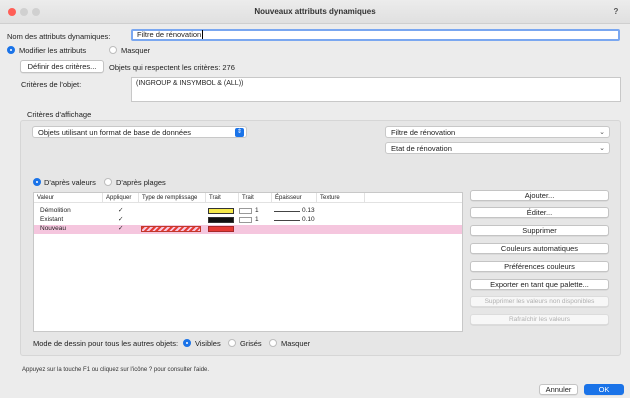 This screenshot has width=630, height=398. I want to click on table-row-selected: Nouveau ✓, so click(248, 229).